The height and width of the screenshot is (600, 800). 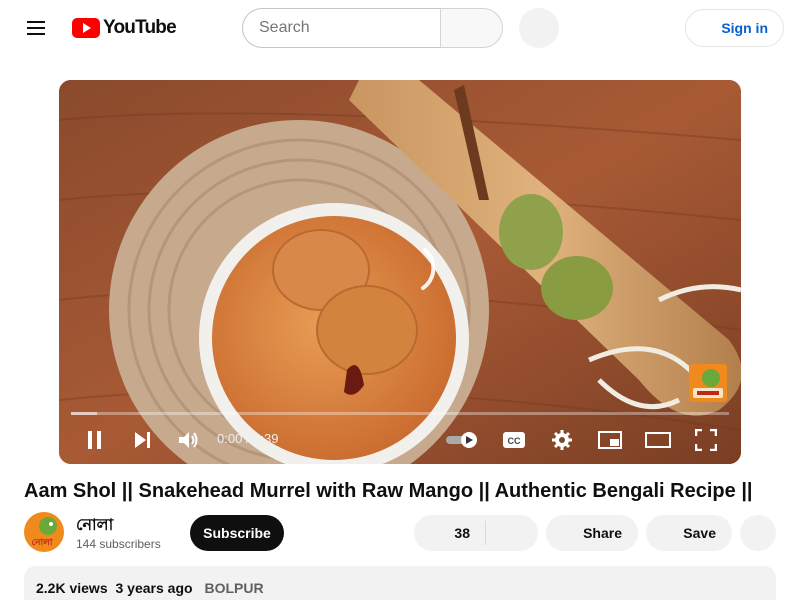 What do you see at coordinates (86, 28) in the screenshot?
I see `youtube-play-icon` at bounding box center [86, 28].